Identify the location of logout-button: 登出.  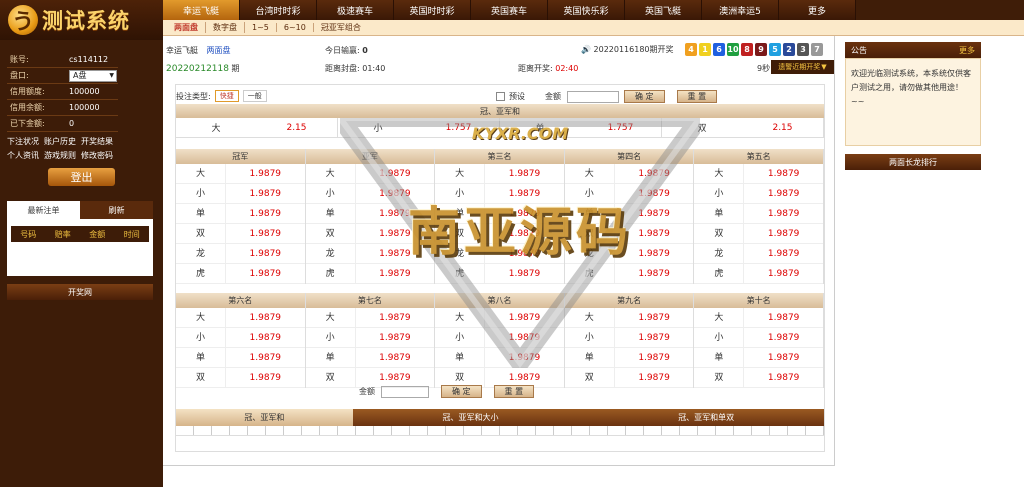
(81, 177).